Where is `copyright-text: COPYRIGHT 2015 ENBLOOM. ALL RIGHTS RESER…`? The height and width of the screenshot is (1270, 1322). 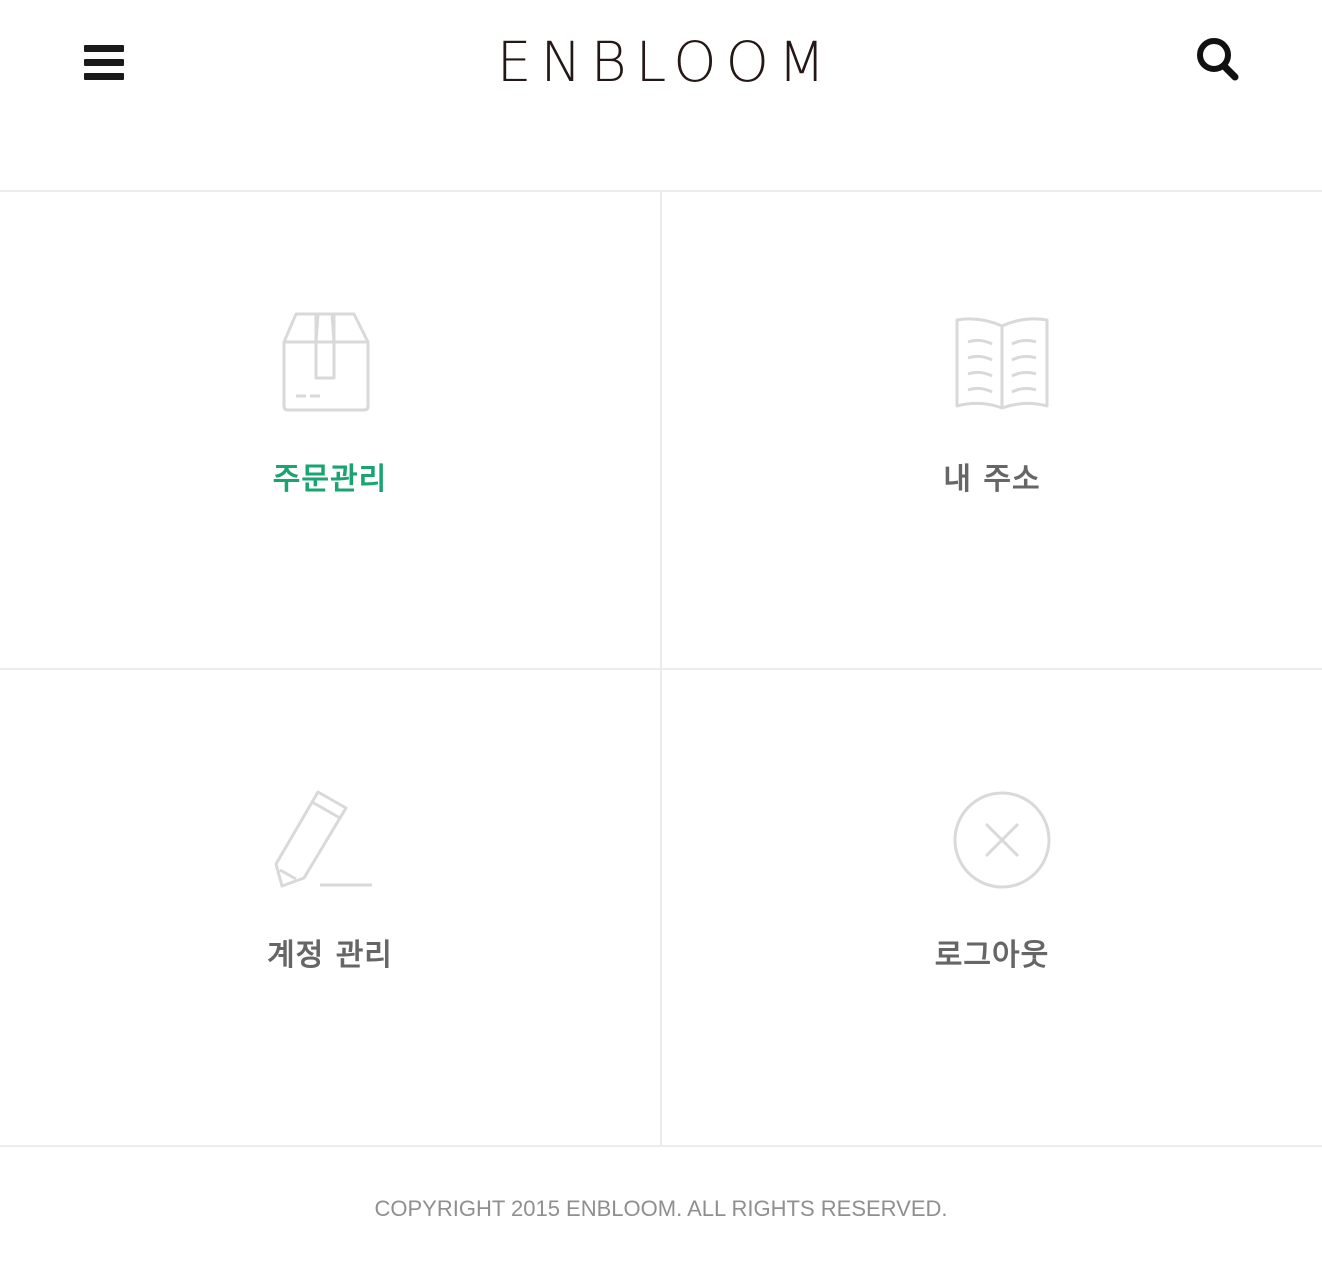
copyright-text: COPYRIGHT 2015 ENBLOOM. ALL RIGHTS RESER… is located at coordinates (661, 1208).